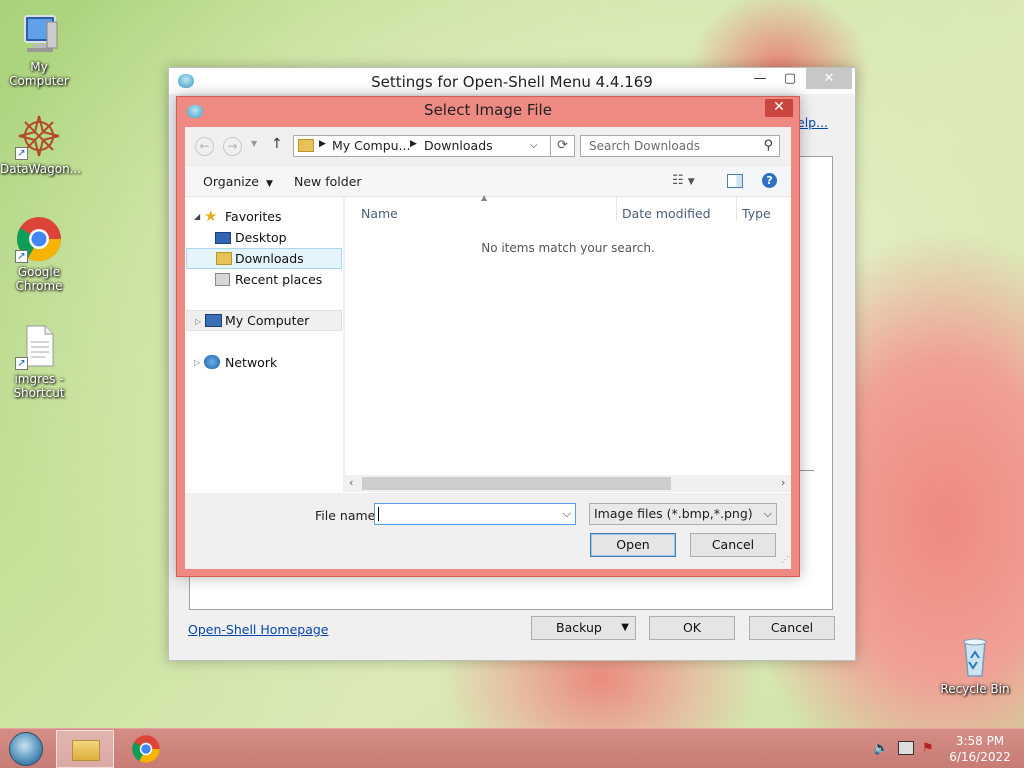 This screenshot has height=768, width=1024. I want to click on recycle-bin-icon, so click(975, 656).